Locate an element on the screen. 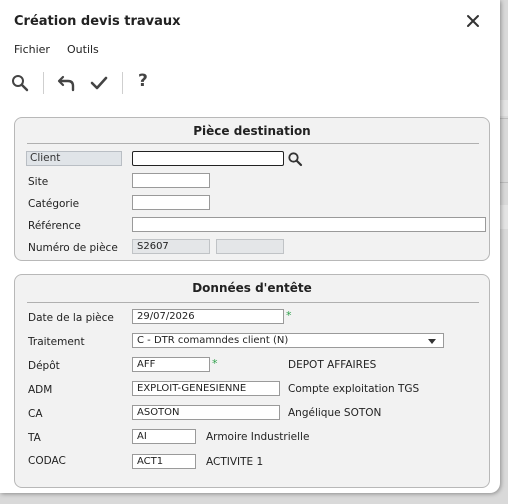 Image resolution: width=508 pixels, height=504 pixels. depot-input: AFF is located at coordinates (171, 364).